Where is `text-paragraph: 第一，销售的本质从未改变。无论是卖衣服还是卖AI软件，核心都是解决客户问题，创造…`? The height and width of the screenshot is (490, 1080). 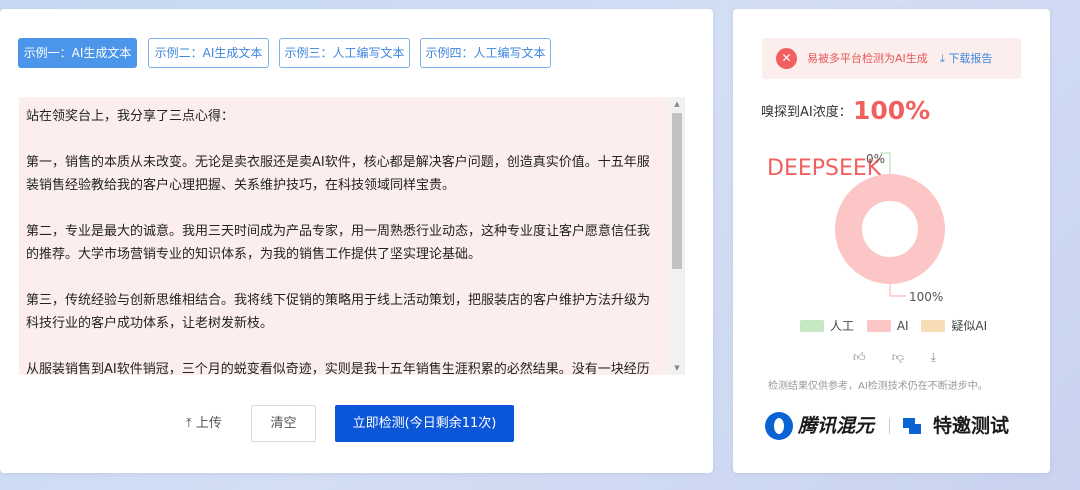 text-paragraph: 第一，销售的本质从未改变。无论是卖衣服还是卖AI软件，核心都是解决客户问题，创造… is located at coordinates (338, 174).